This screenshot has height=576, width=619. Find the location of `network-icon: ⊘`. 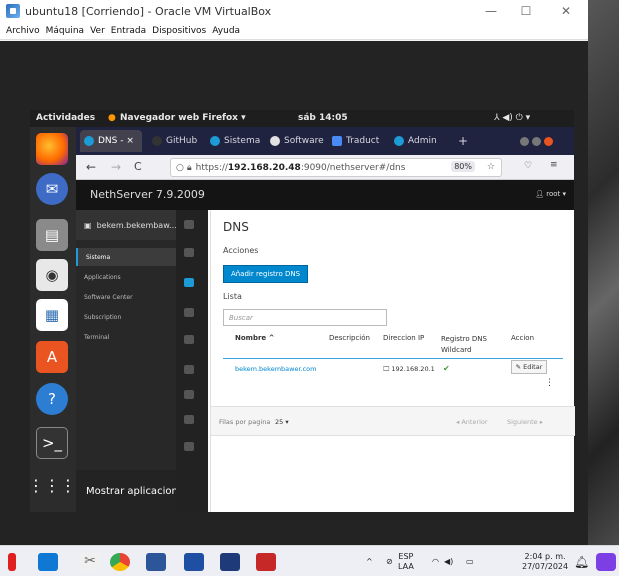

network-icon: ⊘ is located at coordinates (389, 561).